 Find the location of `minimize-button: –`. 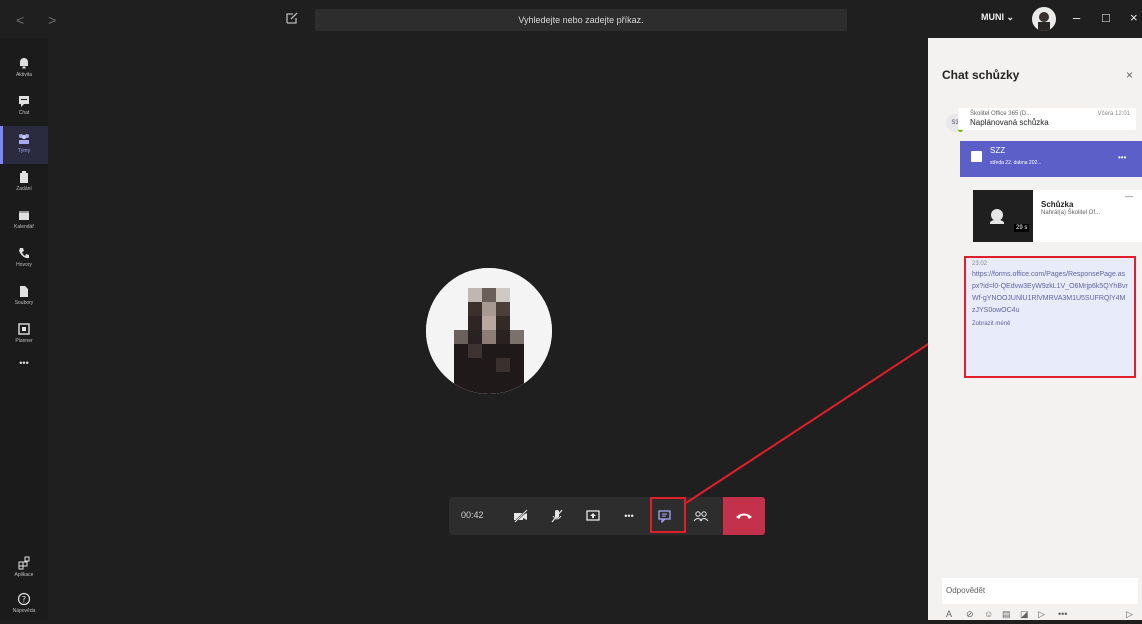

minimize-button: – is located at coordinates (1076, 17).